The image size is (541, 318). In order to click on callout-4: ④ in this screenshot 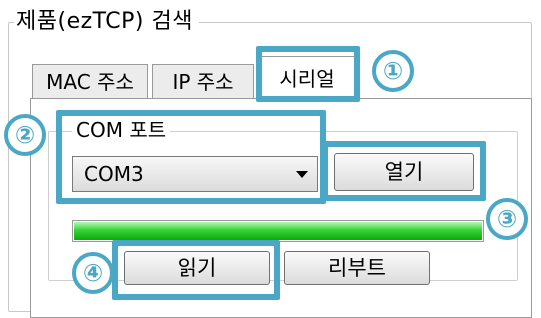, I will do `click(93, 273)`.